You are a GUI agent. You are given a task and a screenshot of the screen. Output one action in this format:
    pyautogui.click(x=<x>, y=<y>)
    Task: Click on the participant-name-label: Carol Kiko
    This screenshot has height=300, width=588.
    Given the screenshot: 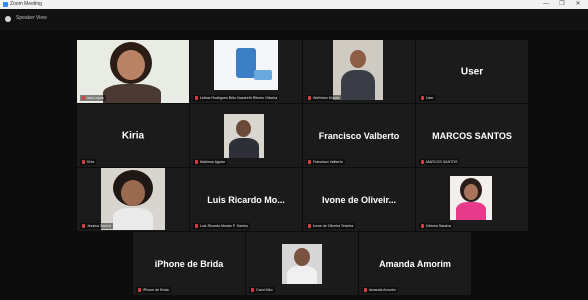 What is the action you would take?
    pyautogui.click(x=262, y=290)
    